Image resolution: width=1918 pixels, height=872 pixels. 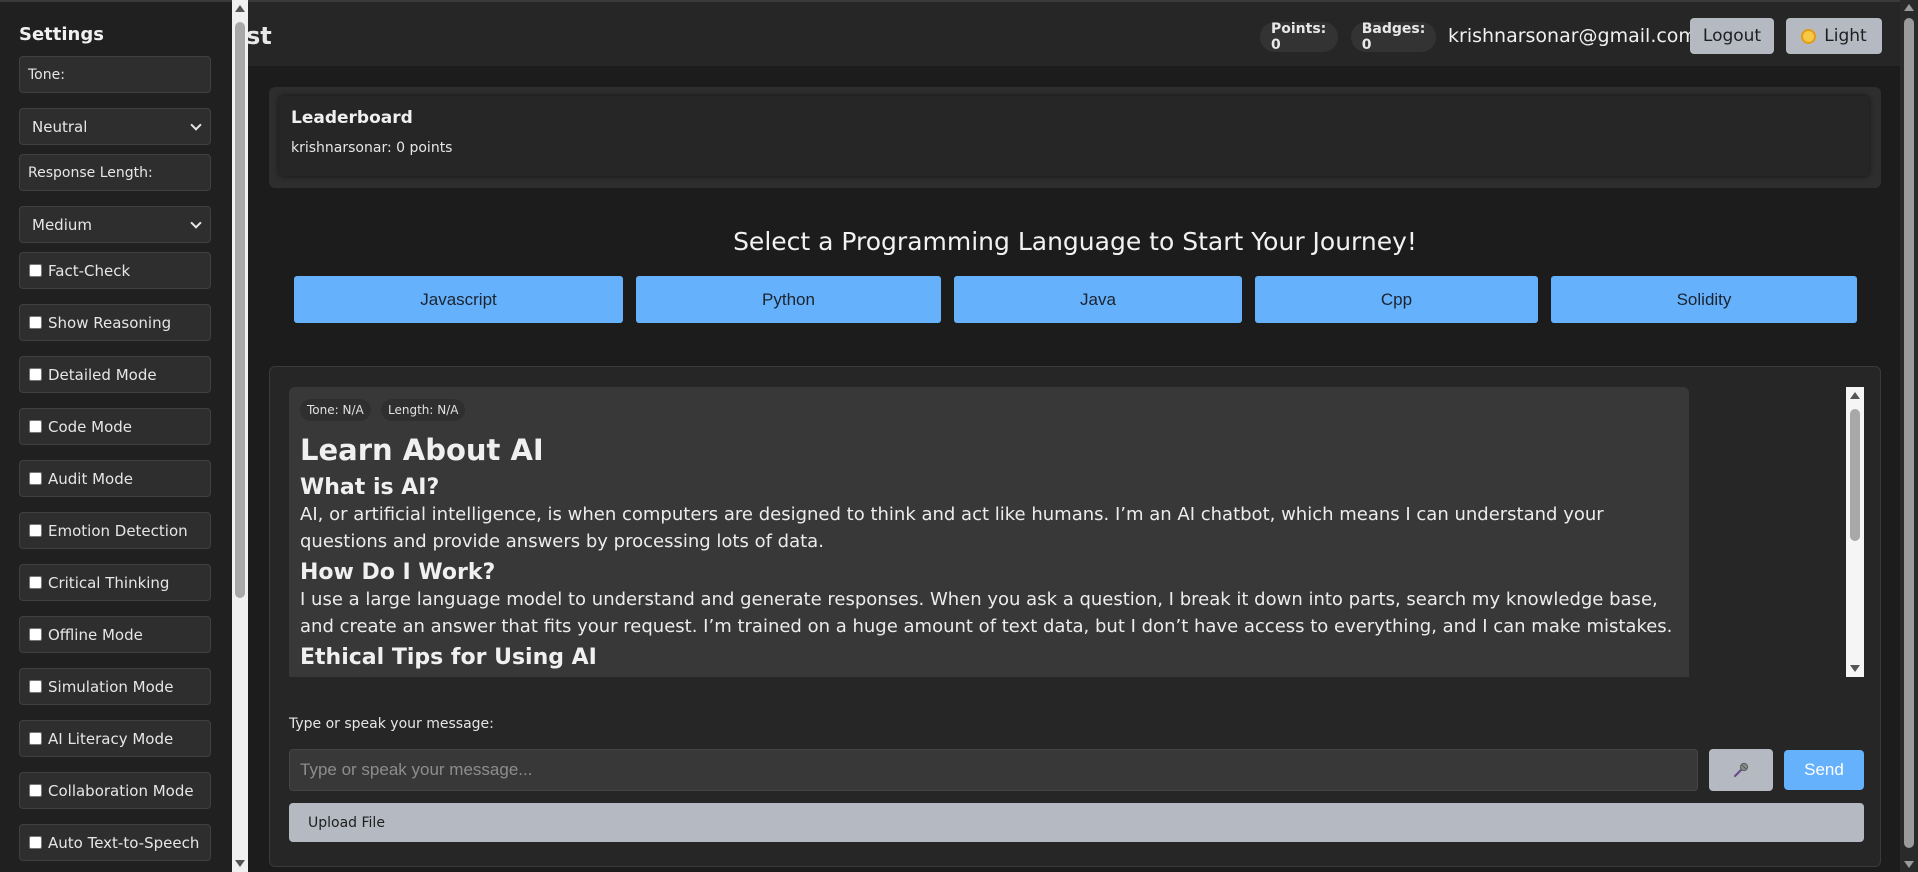 I want to click on leaderboard-panel: Leaderboard krishnarsonar: 0 points, so click(x=1075, y=137).